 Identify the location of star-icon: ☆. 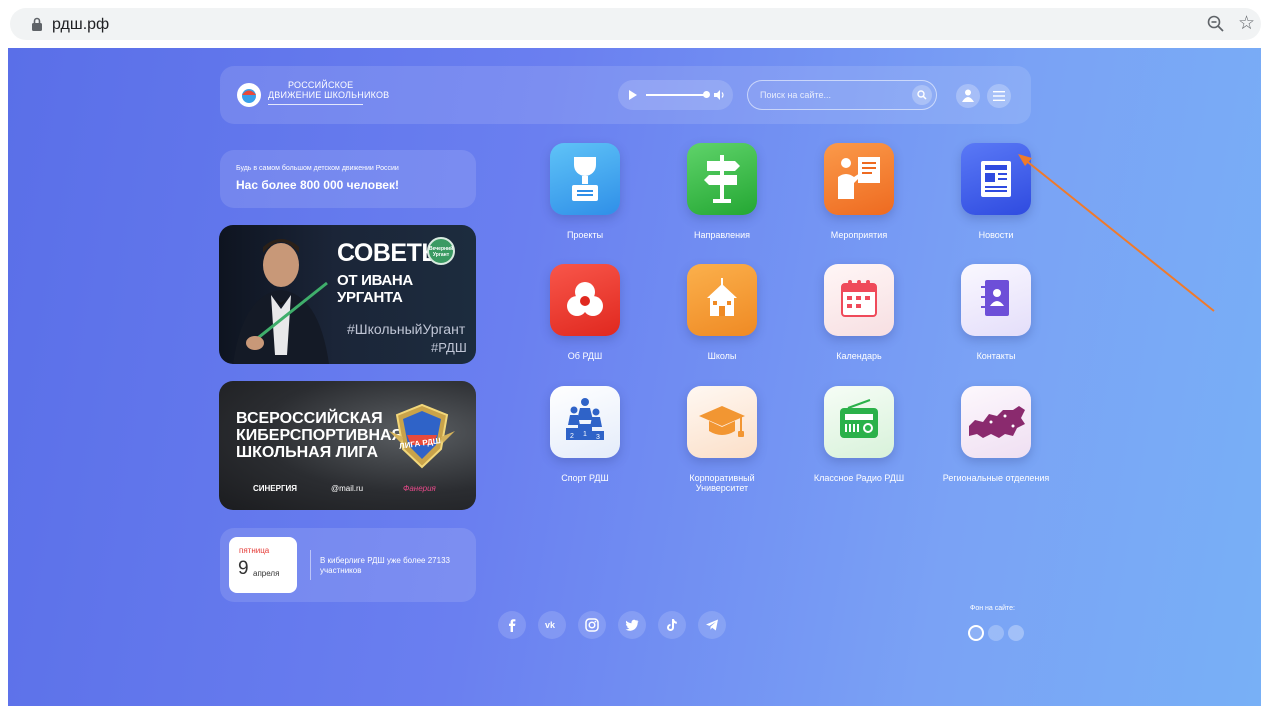
(1246, 23).